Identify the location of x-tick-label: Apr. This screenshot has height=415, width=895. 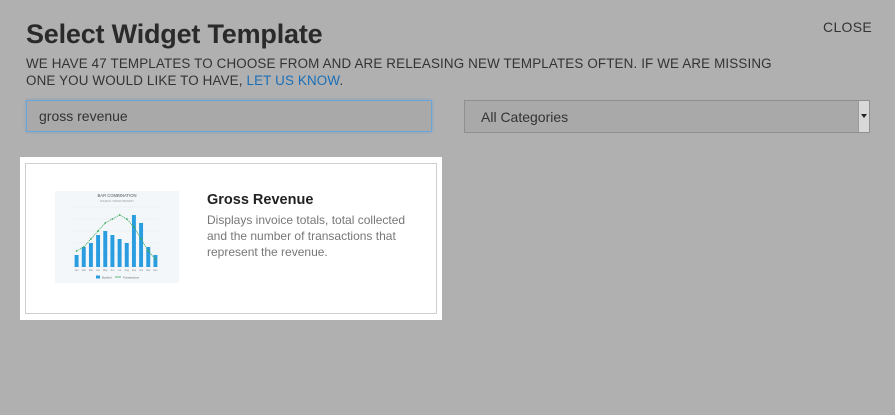
(98, 270).